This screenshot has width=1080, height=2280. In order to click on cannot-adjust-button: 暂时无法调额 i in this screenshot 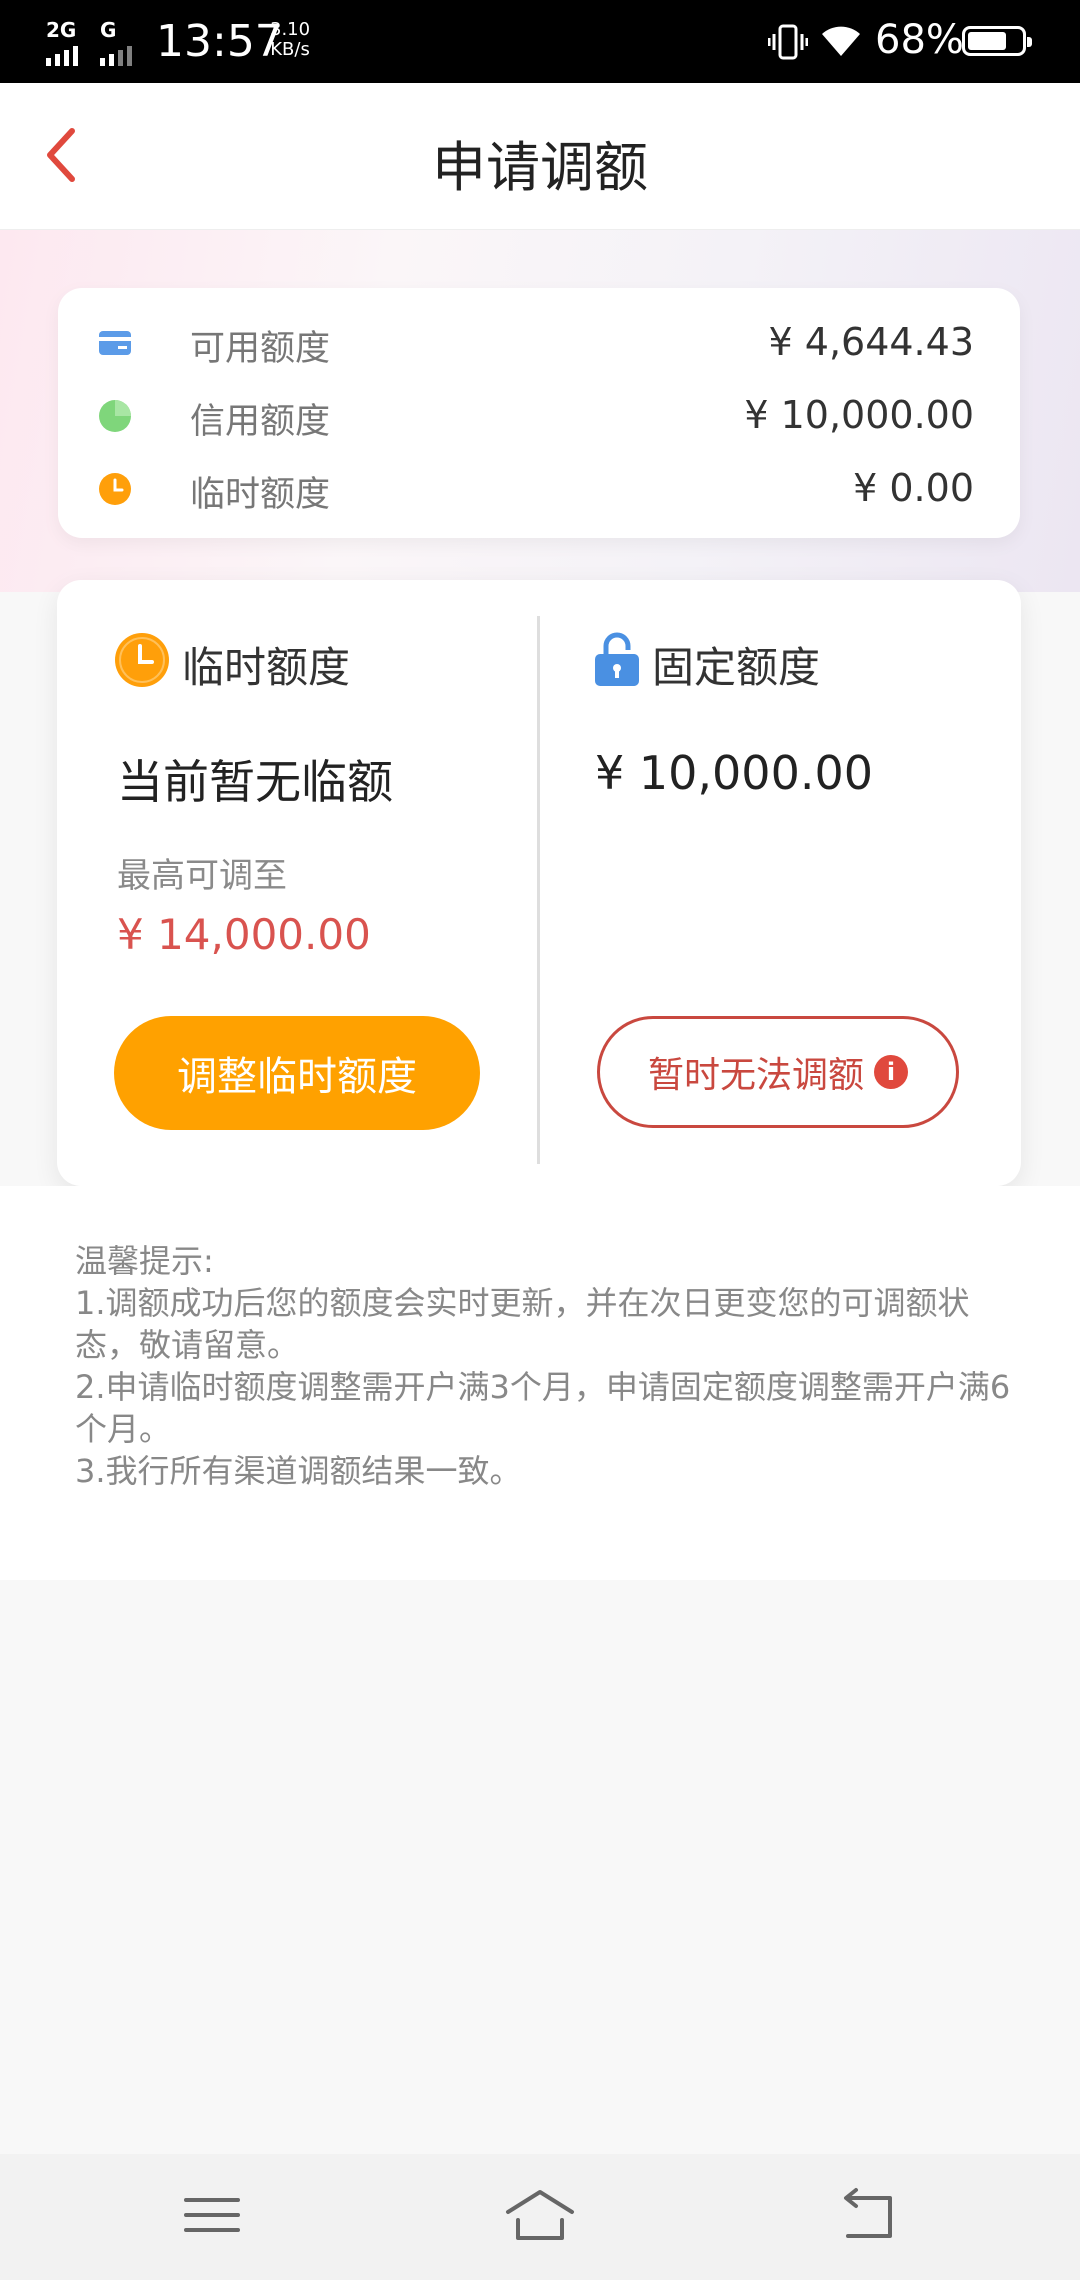, I will do `click(778, 1072)`.